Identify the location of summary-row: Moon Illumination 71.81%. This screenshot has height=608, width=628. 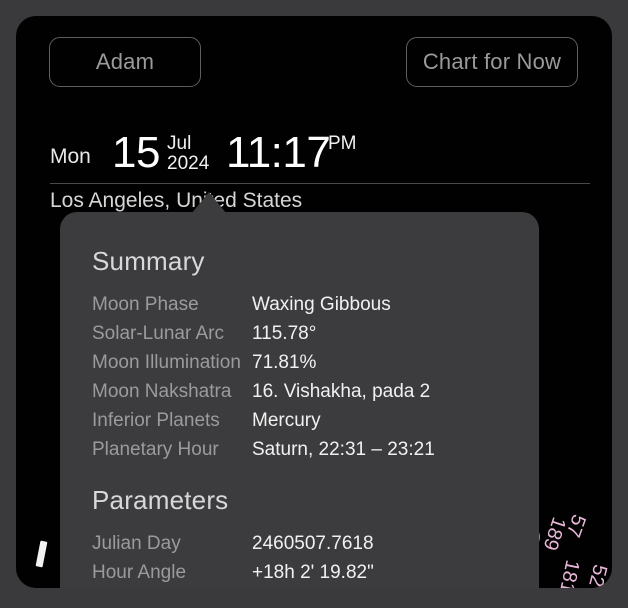
(307, 366).